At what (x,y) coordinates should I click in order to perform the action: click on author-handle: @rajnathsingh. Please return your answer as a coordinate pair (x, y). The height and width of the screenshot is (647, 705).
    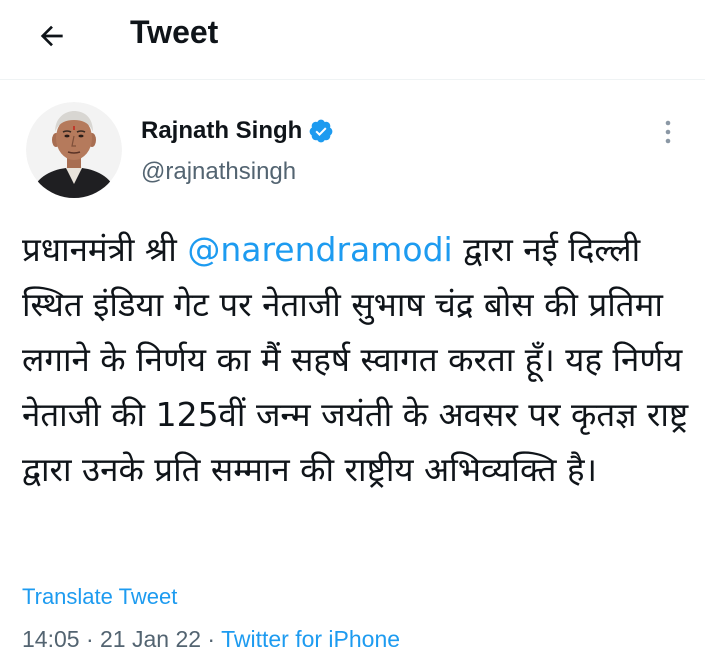
    Looking at the image, I should click on (218, 172).